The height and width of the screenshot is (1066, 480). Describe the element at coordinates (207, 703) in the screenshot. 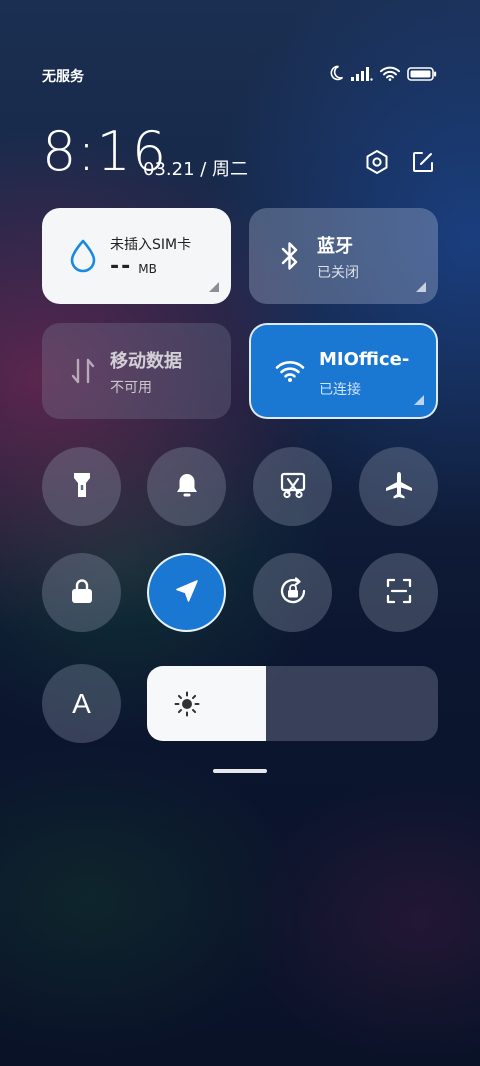

I see `brightness-slider-fill` at that location.